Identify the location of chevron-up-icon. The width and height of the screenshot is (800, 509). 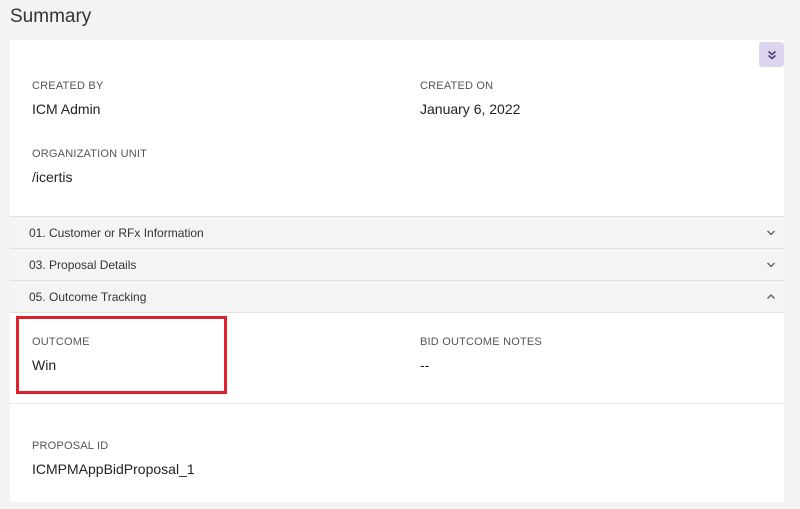
(771, 298).